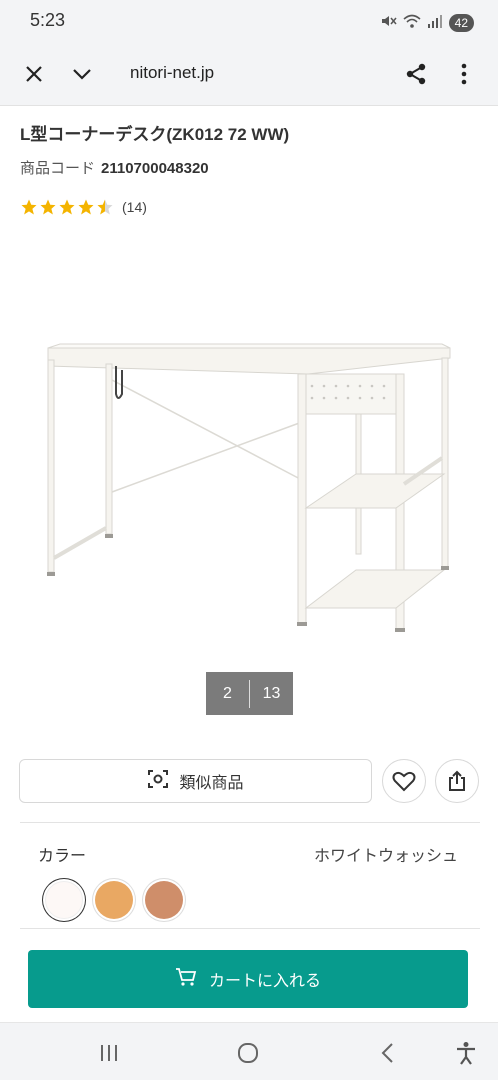  I want to click on share-button, so click(457, 781).